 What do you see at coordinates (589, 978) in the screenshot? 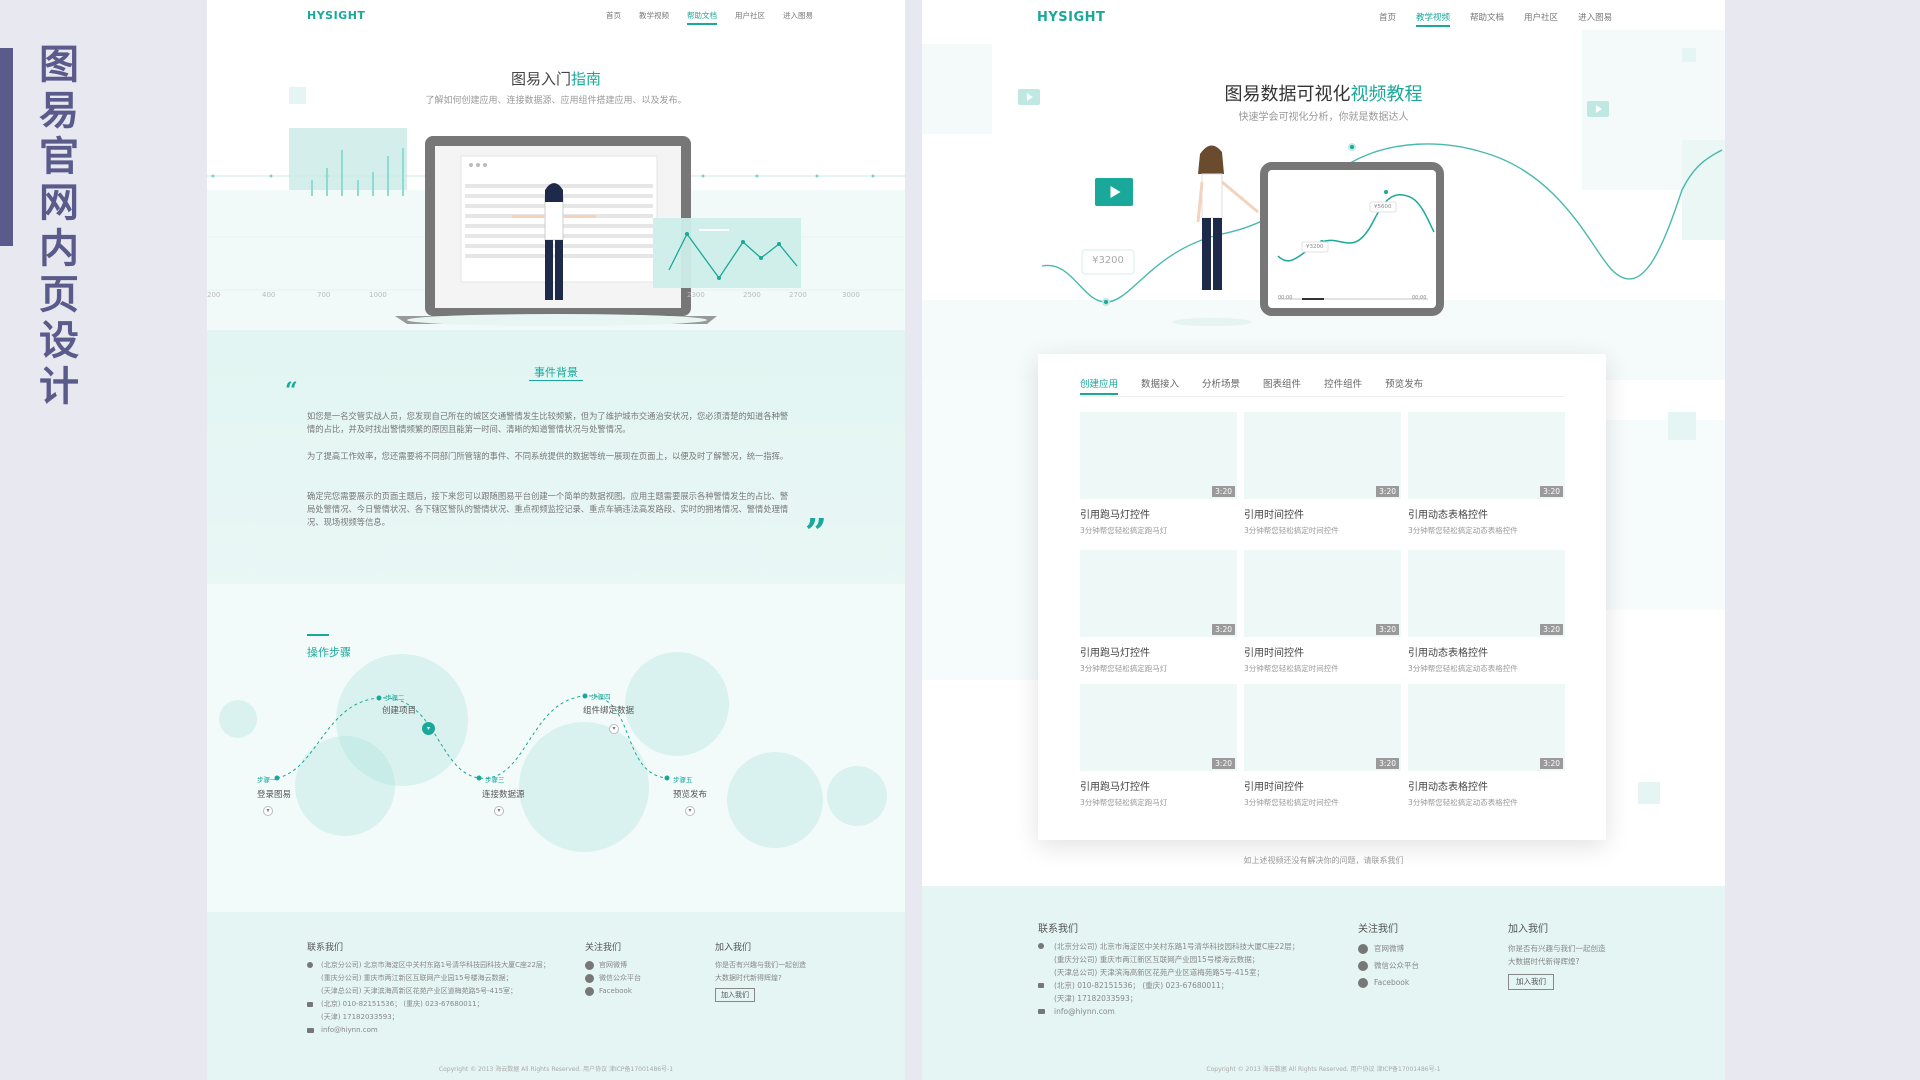
I see `wechat-icon` at bounding box center [589, 978].